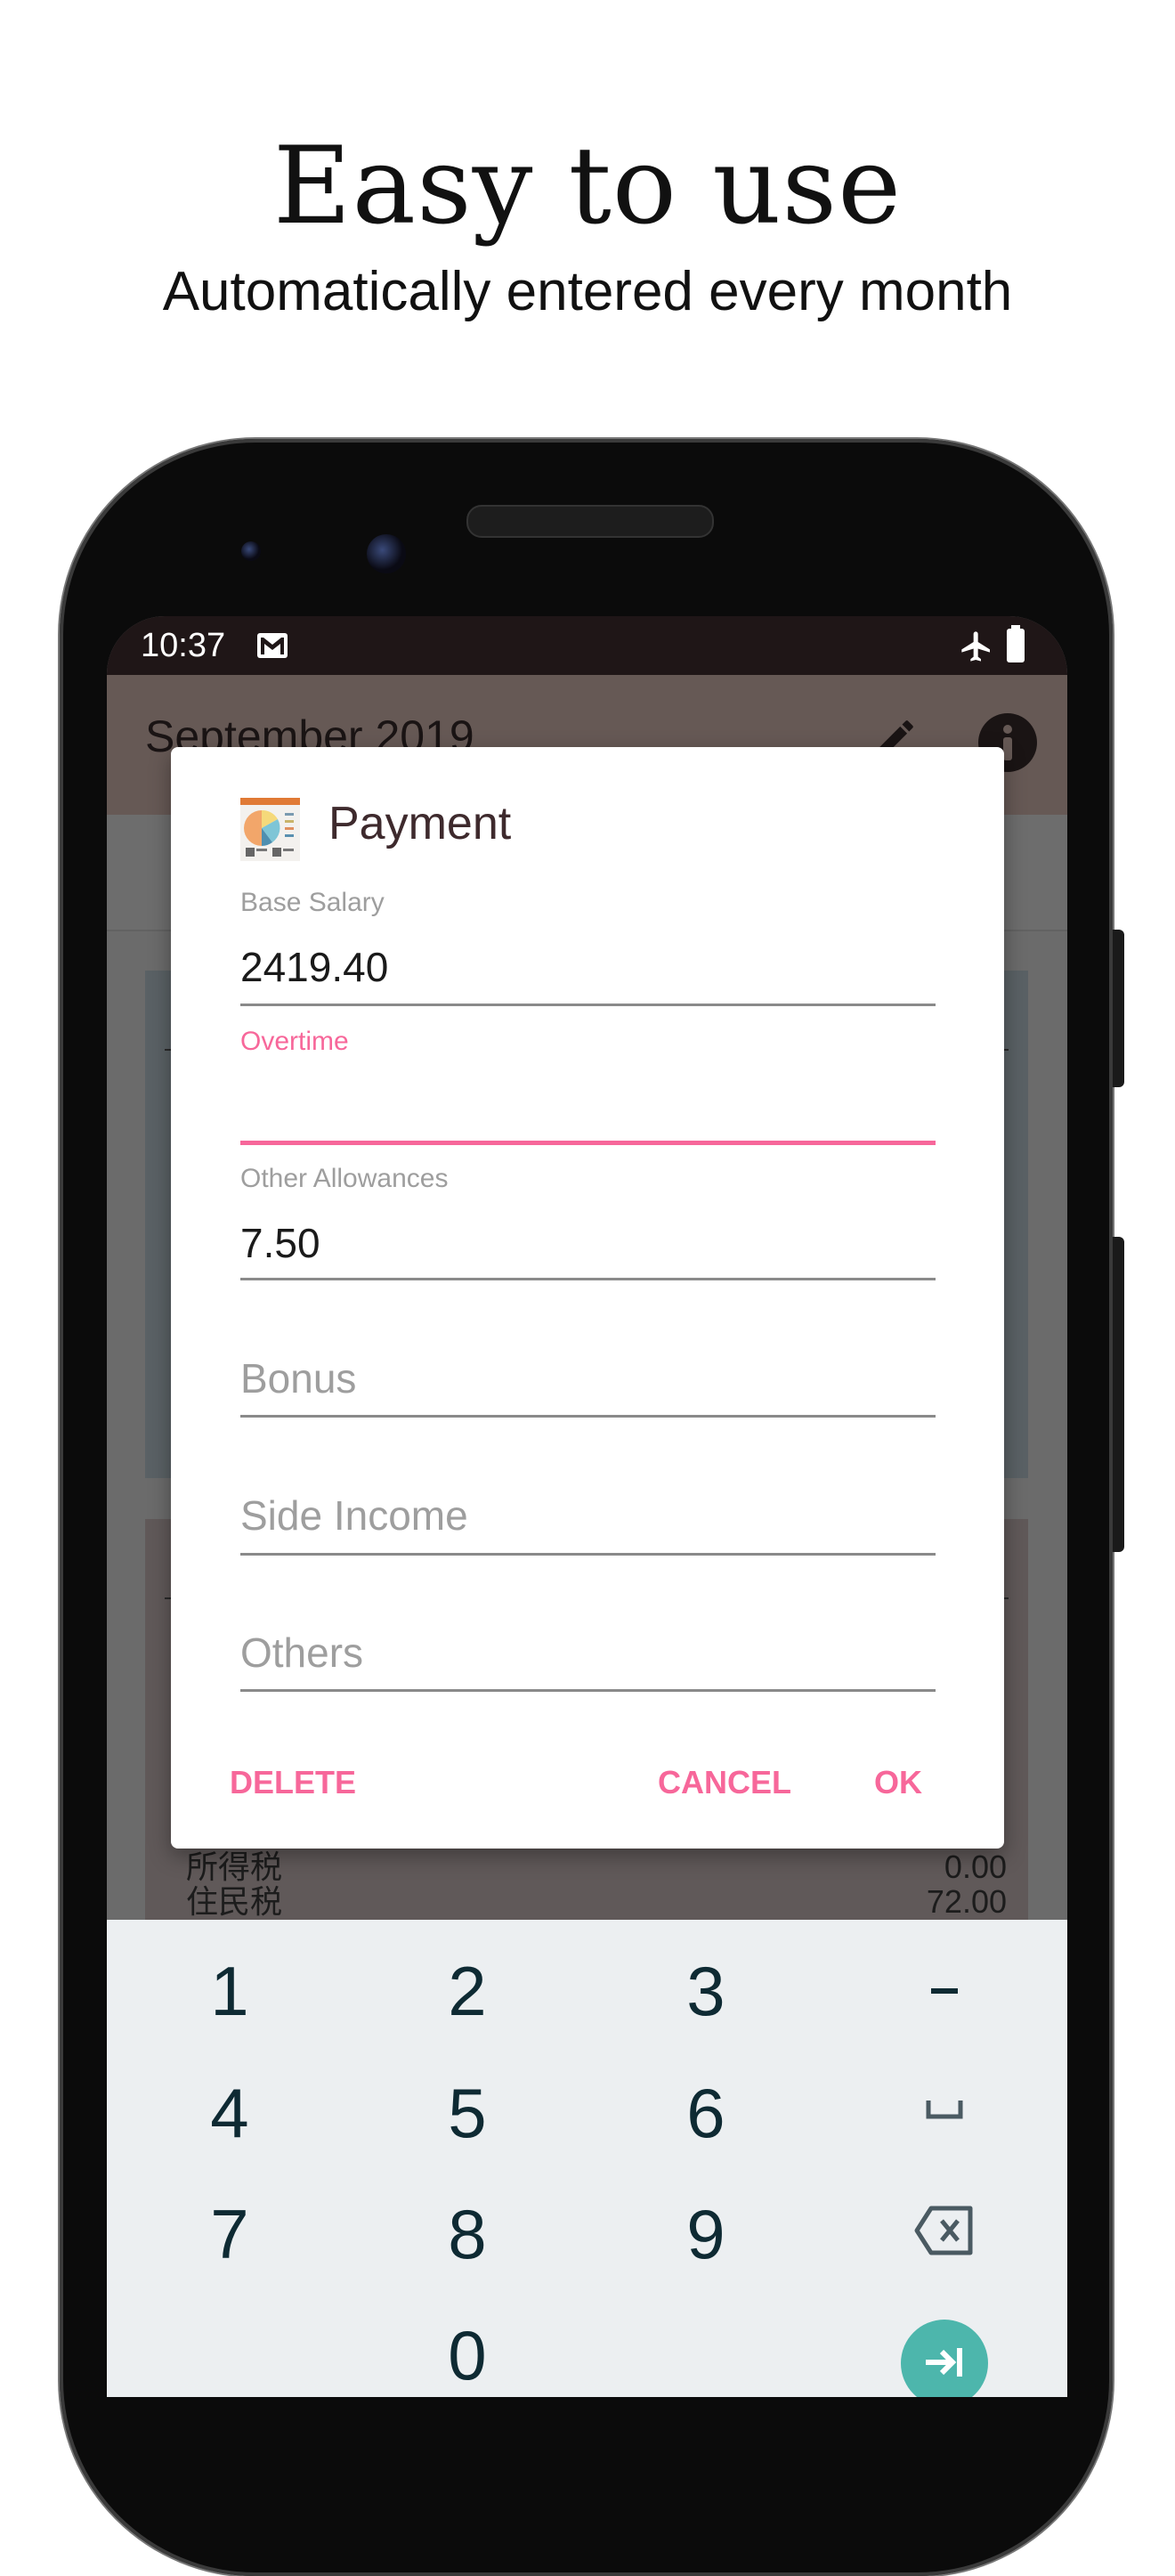  I want to click on speaker-grille, so click(590, 521).